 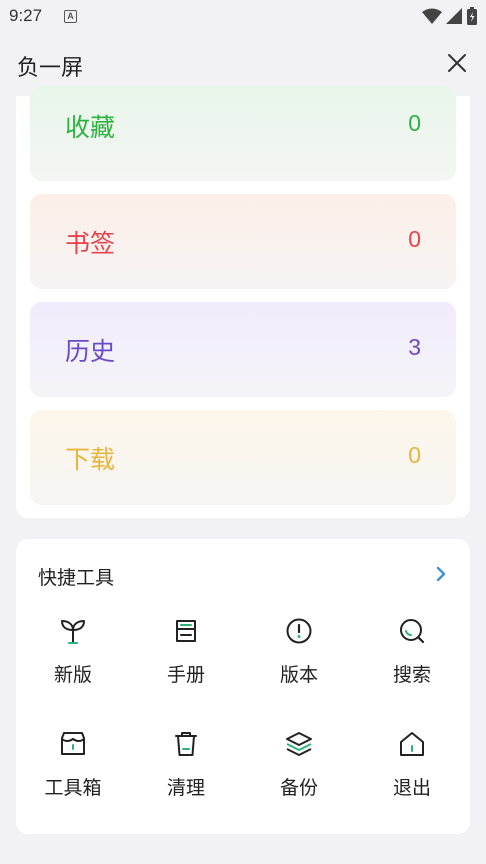 What do you see at coordinates (414, 239) in the screenshot?
I see `bookmarks-count: 0` at bounding box center [414, 239].